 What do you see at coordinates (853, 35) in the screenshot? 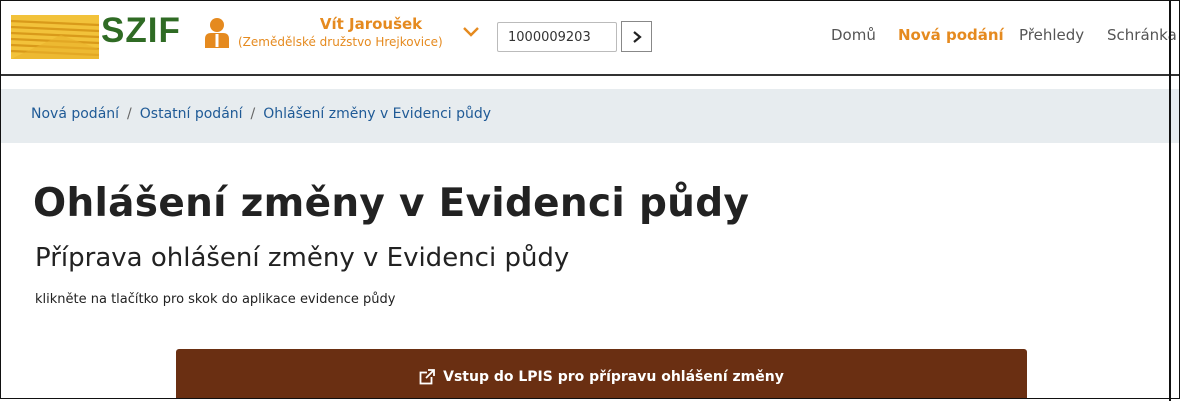
I see `nav-home: Domů` at bounding box center [853, 35].